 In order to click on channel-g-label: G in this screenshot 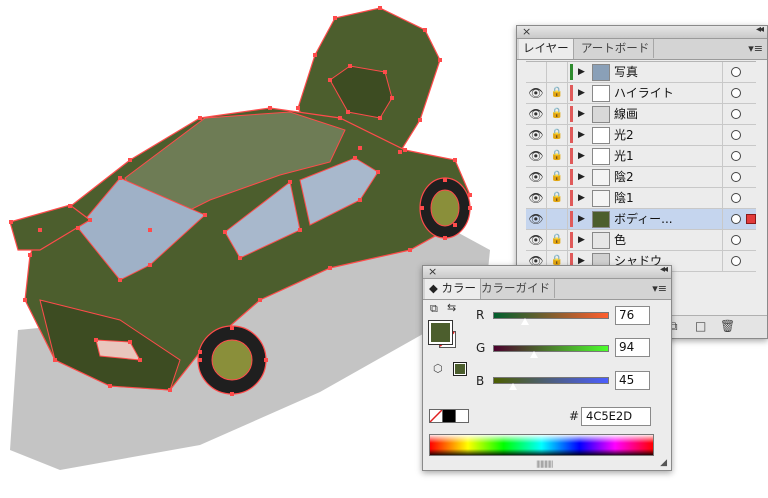, I will do `click(481, 348)`.